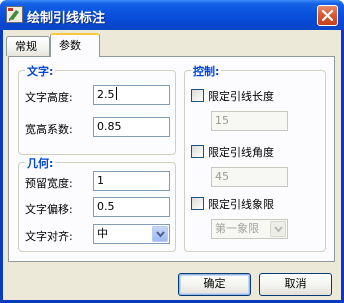 This screenshot has width=344, height=303. What do you see at coordinates (49, 97) in the screenshot?
I see `text-height-label: 文字高度:` at bounding box center [49, 97].